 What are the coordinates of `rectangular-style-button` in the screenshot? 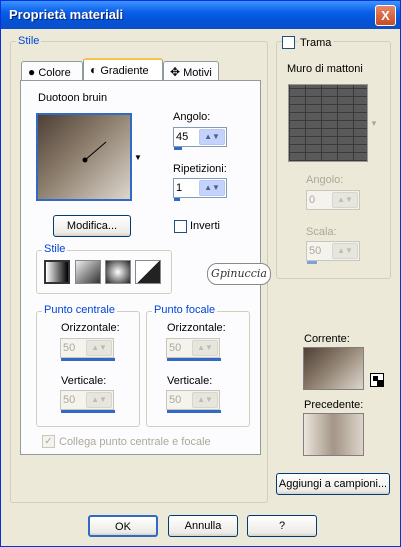 It's located at (88, 272).